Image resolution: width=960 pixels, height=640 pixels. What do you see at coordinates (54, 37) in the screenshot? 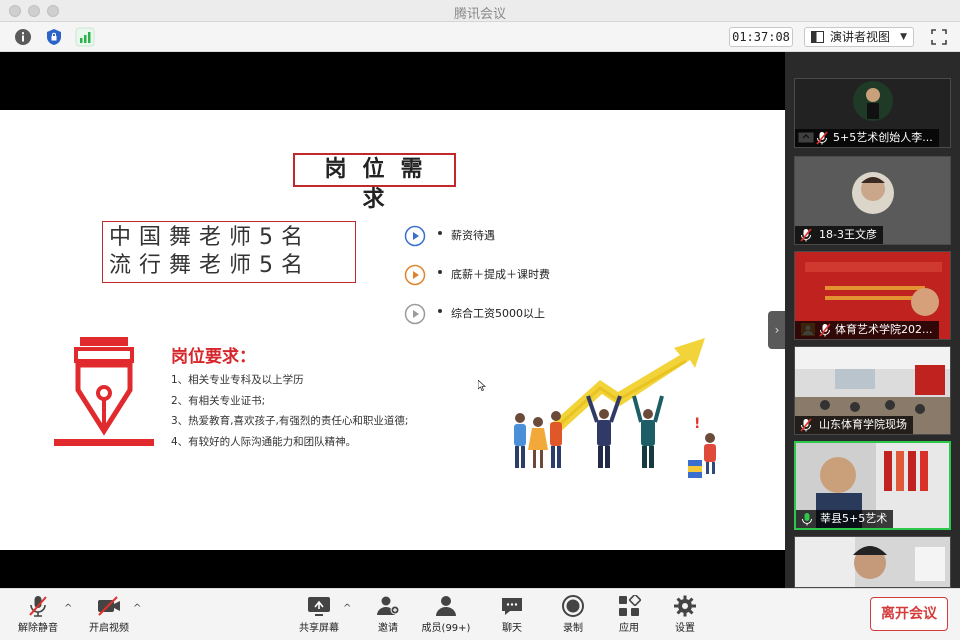
I see `security-shield-icon` at bounding box center [54, 37].